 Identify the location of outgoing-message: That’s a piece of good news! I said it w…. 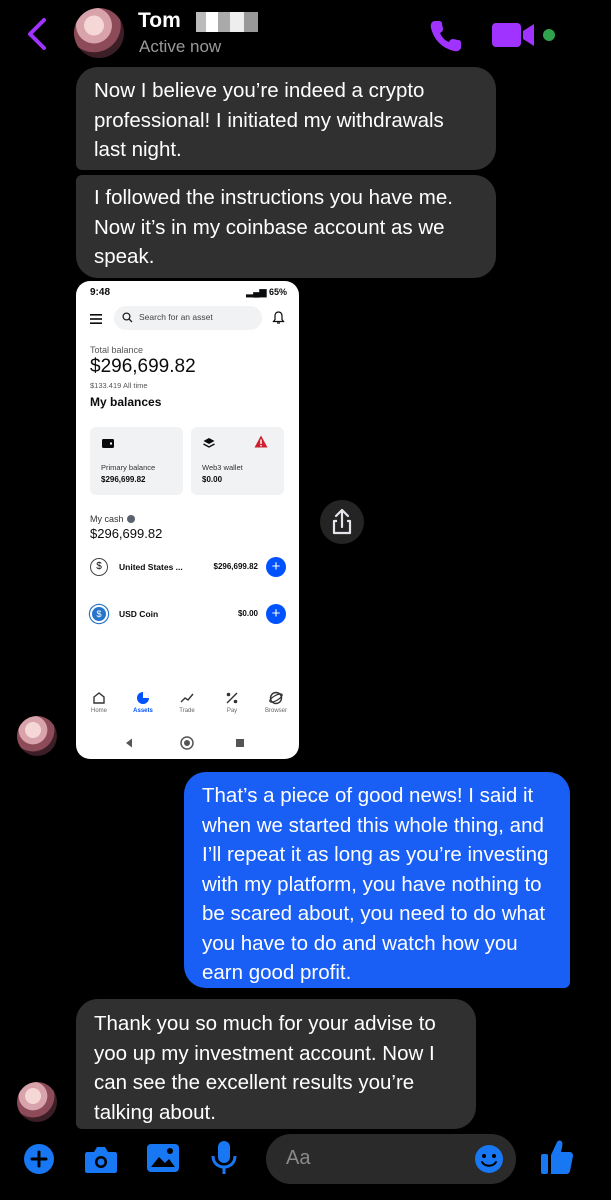
(377, 880).